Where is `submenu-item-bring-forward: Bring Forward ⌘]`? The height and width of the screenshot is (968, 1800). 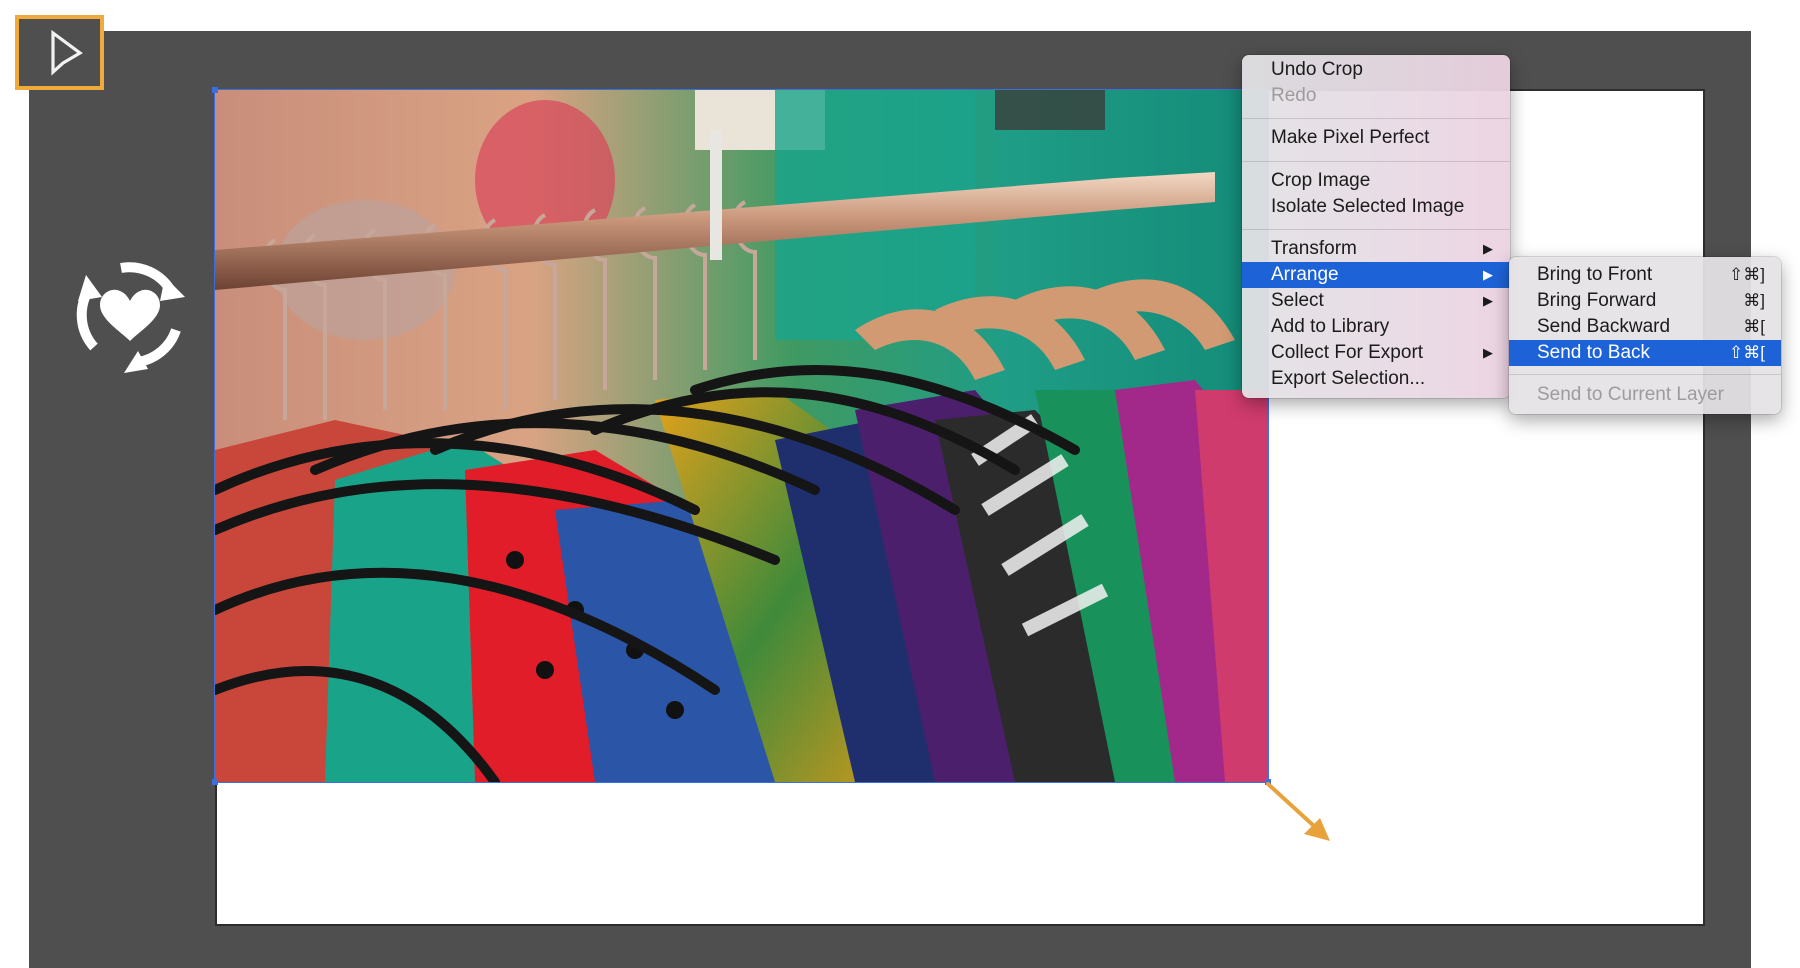
submenu-item-bring-forward: Bring Forward ⌘] is located at coordinates (1645, 301).